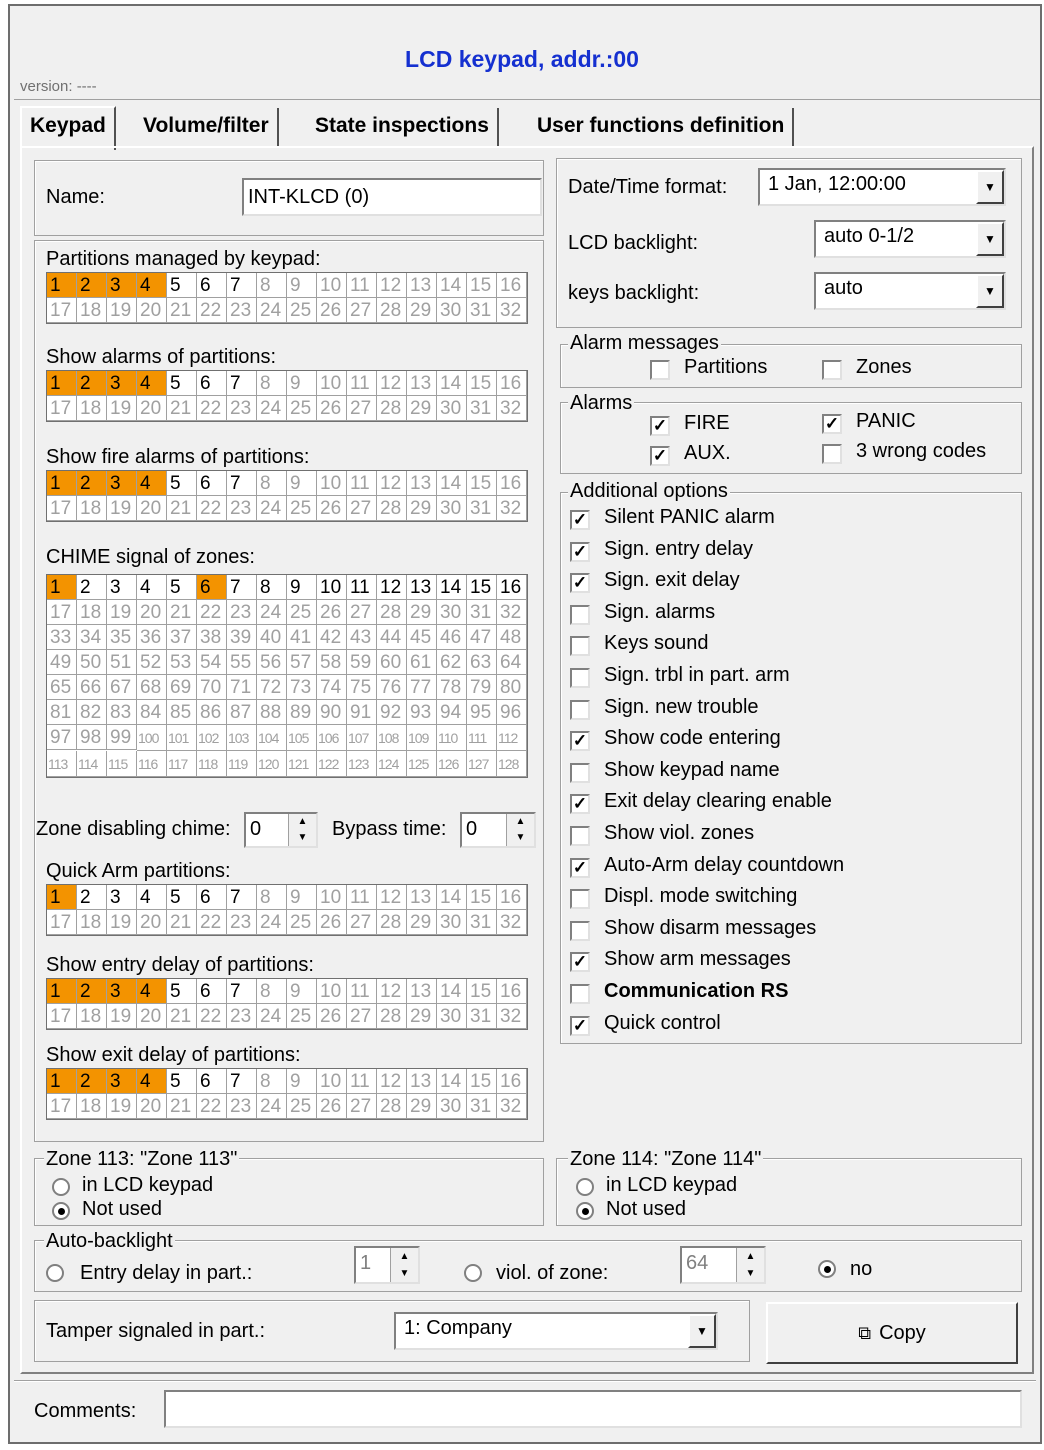  I want to click on chime-zone-cell-76: 76, so click(392, 687).